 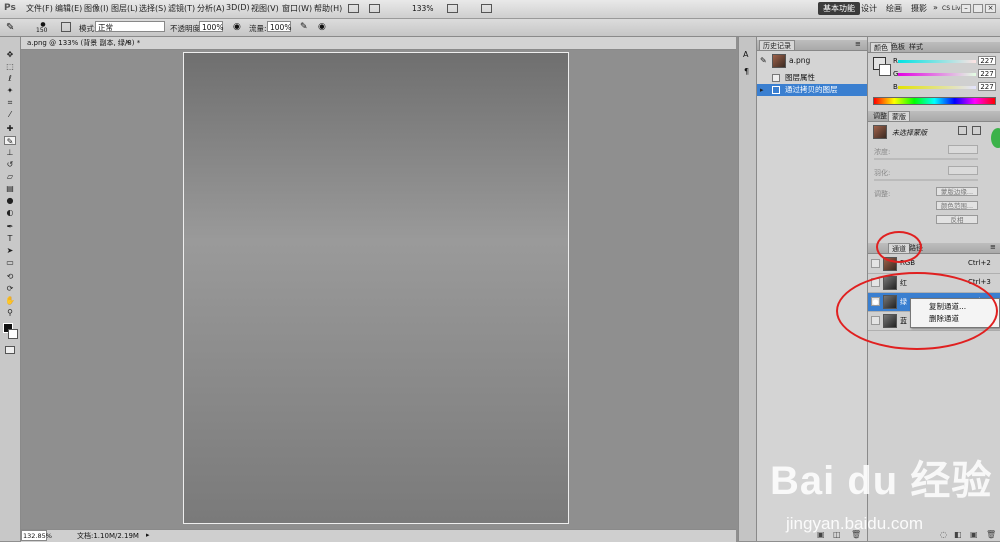 I want to click on menu-view: 视图(V), so click(x=265, y=8).